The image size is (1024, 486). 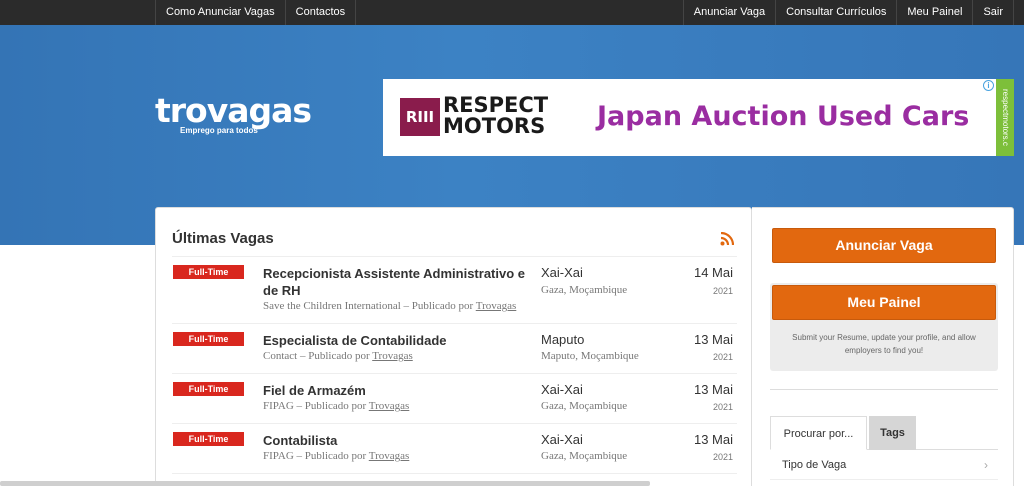 What do you see at coordinates (400, 390) in the screenshot?
I see `job-title: Fiel de Armazém` at bounding box center [400, 390].